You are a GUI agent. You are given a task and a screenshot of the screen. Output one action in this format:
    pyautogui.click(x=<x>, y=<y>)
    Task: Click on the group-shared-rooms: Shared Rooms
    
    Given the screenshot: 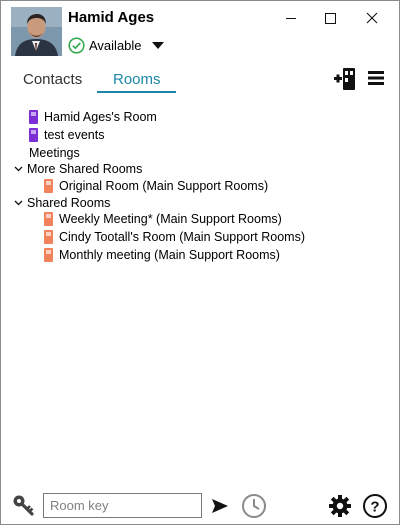 What is the action you would take?
    pyautogui.click(x=61, y=203)
    